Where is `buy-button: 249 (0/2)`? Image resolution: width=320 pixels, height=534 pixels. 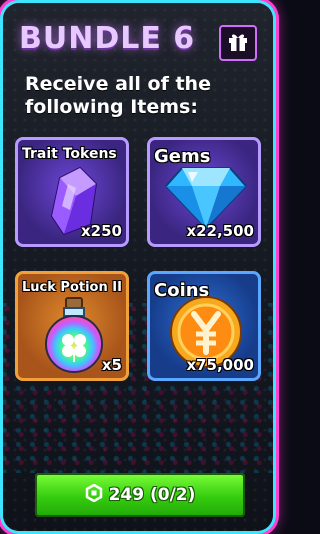
buy-button: 249 (0/2) is located at coordinates (140, 495).